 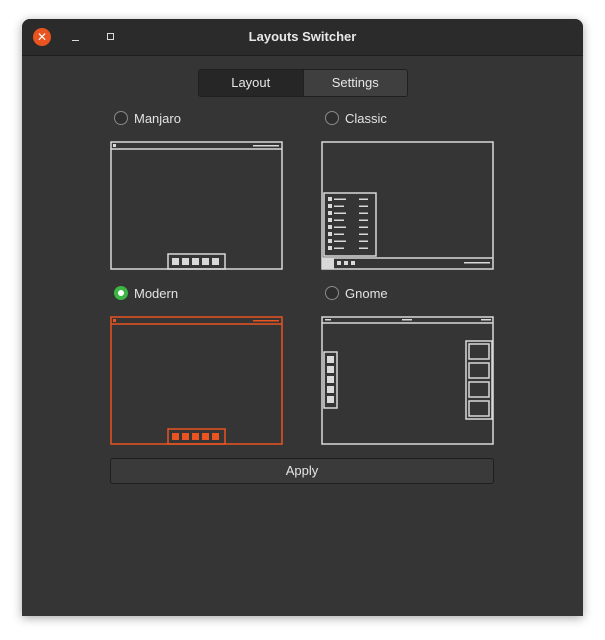 I want to click on layout-label-classic: Classic, so click(x=366, y=118).